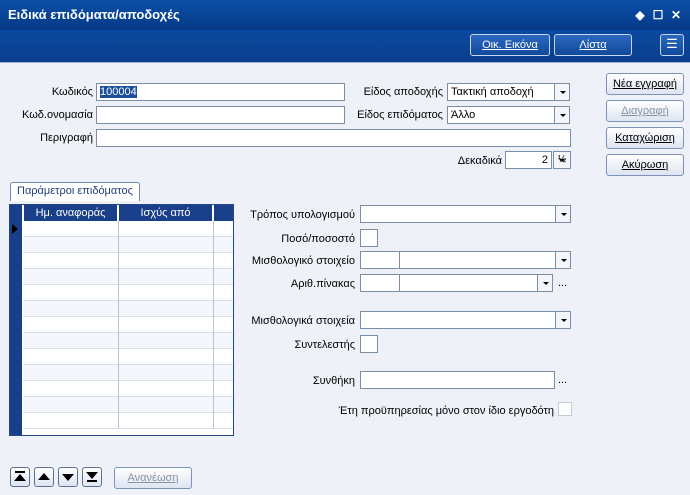 Image resolution: width=690 pixels, height=495 pixels. Describe the element at coordinates (479, 161) in the screenshot. I see `decimals-label: Δεκαδικά` at that location.